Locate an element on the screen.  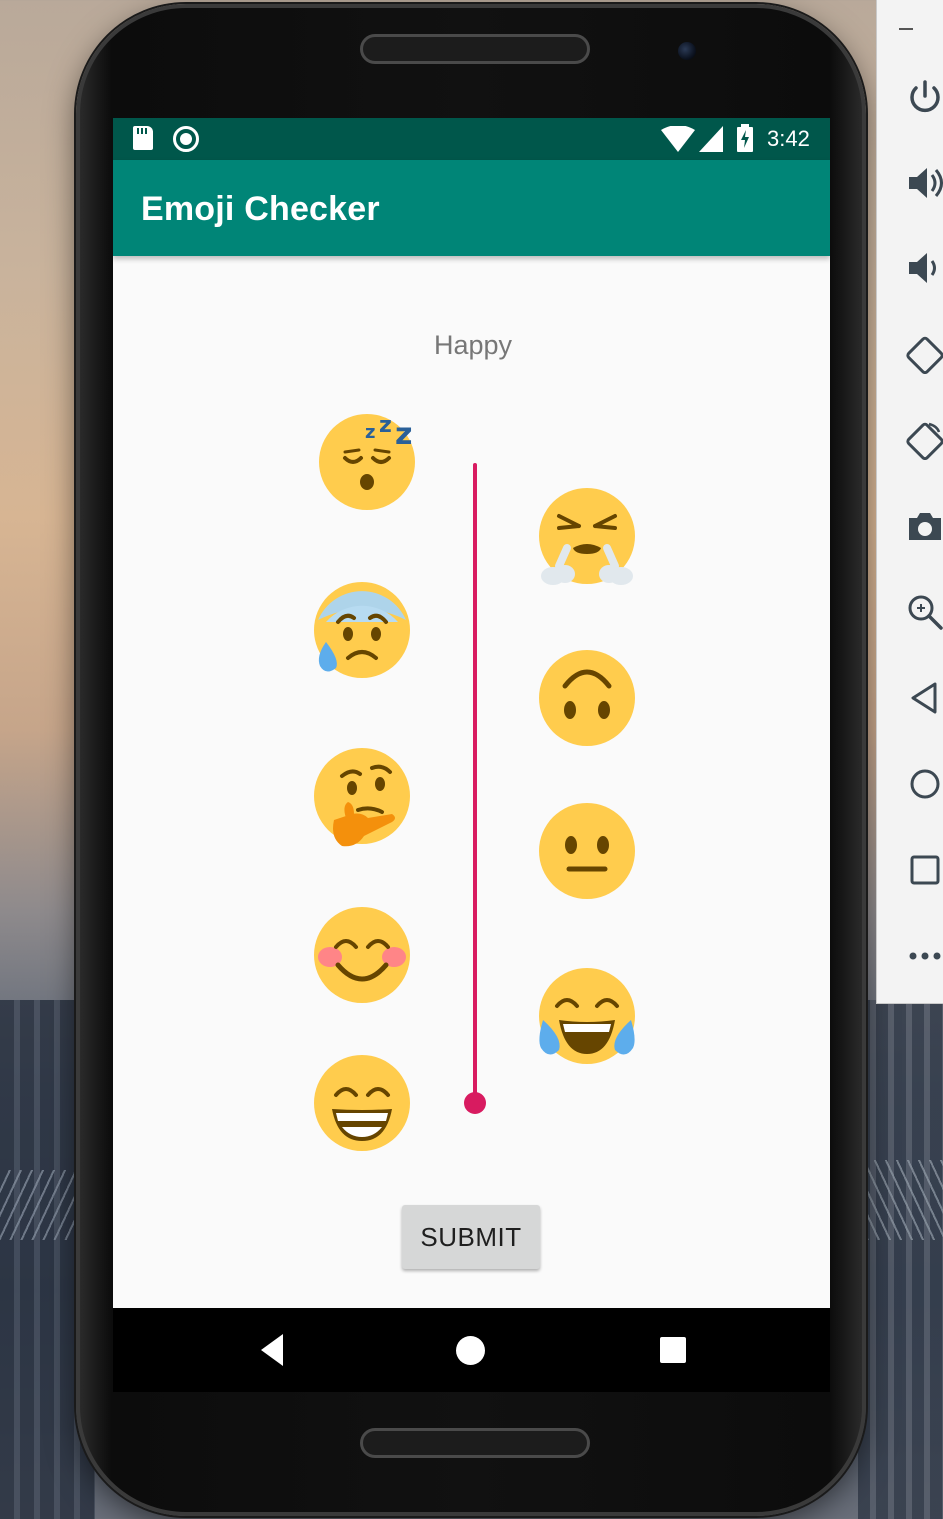
home-icon is located at coordinates (924, 784).